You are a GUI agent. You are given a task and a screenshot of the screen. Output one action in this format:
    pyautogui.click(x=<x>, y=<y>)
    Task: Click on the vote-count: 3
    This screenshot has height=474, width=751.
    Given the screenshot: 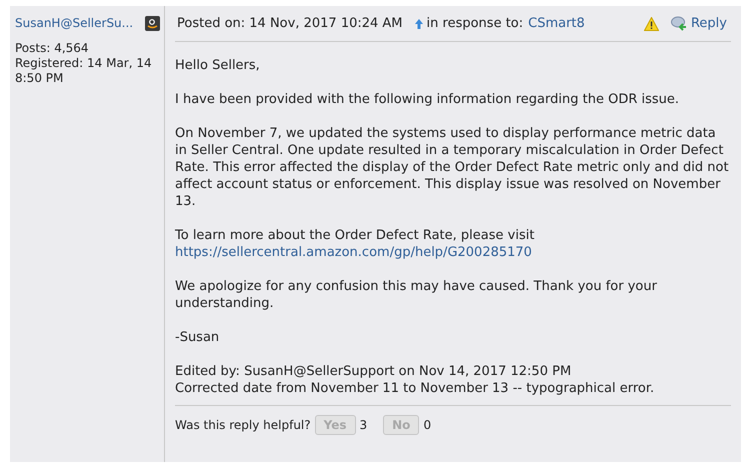 What is the action you would take?
    pyautogui.click(x=364, y=425)
    